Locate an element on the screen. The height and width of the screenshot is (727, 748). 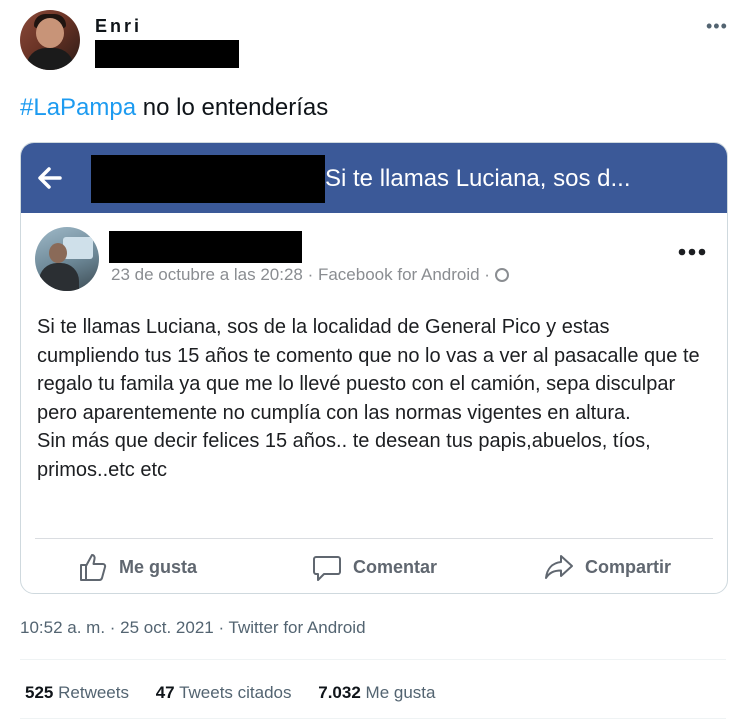
retweets-count: 525 is located at coordinates (39, 692).